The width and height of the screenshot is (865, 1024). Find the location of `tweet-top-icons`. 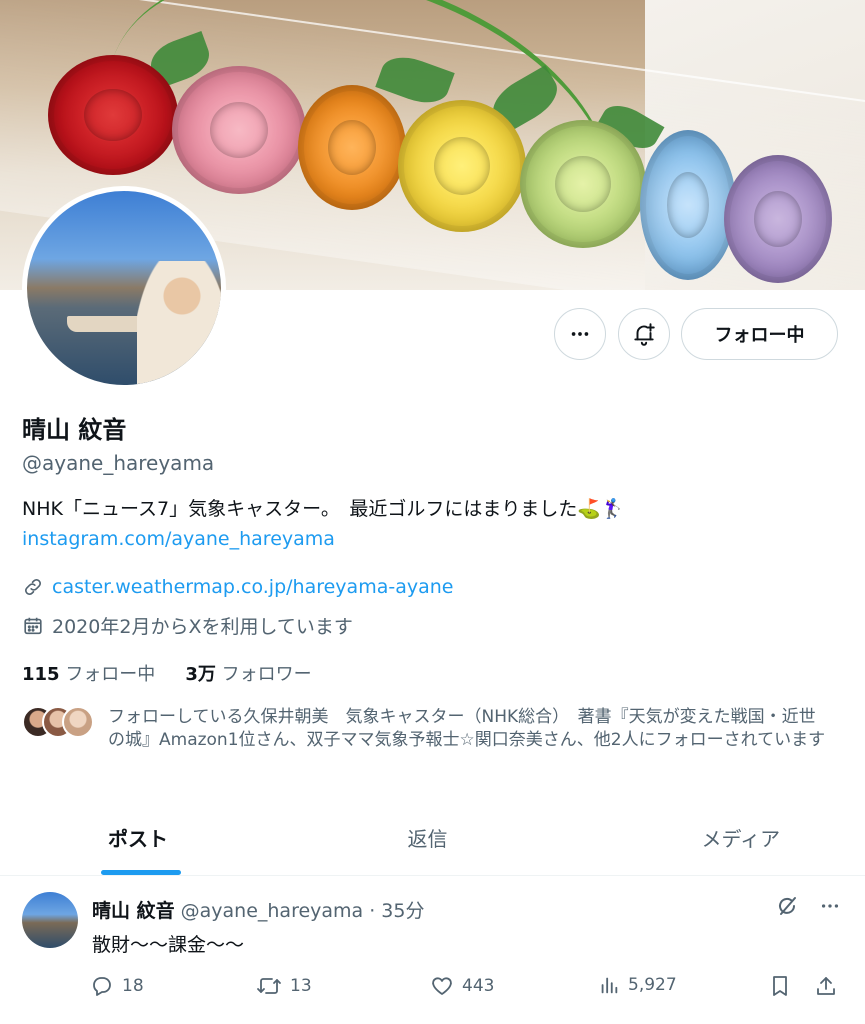

tweet-top-icons is located at coordinates (808, 906).